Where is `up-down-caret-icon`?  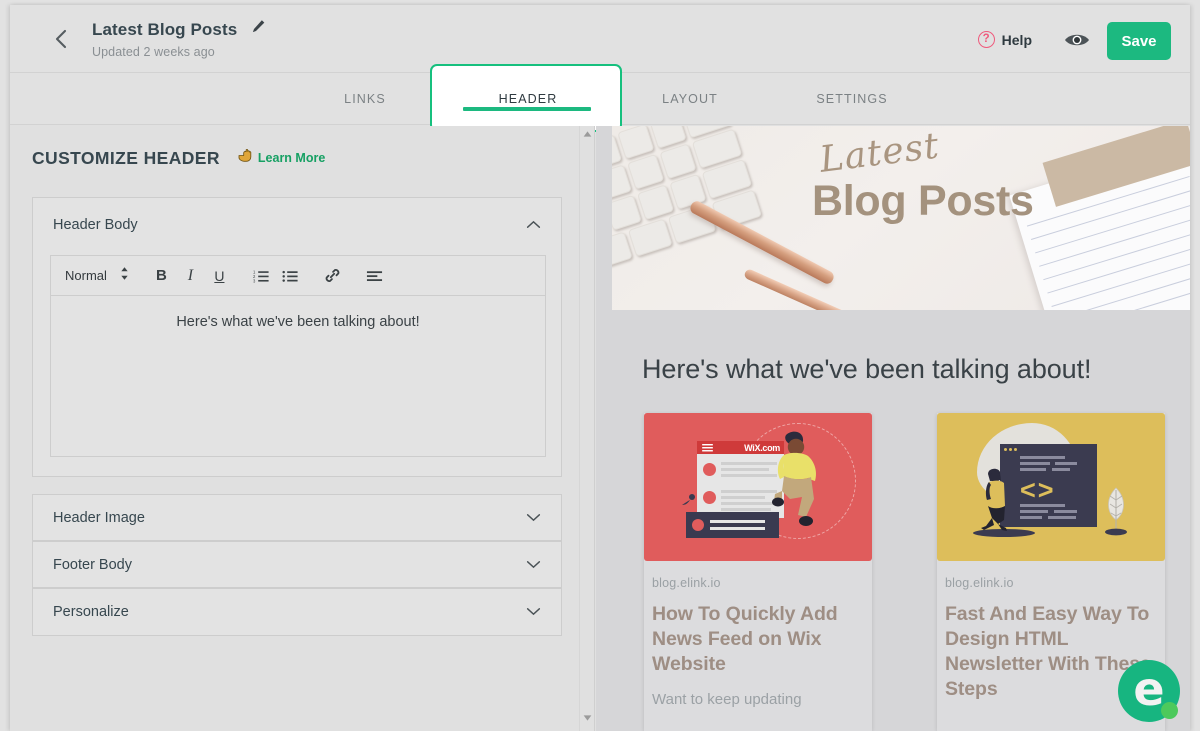
up-down-caret-icon is located at coordinates (124, 276).